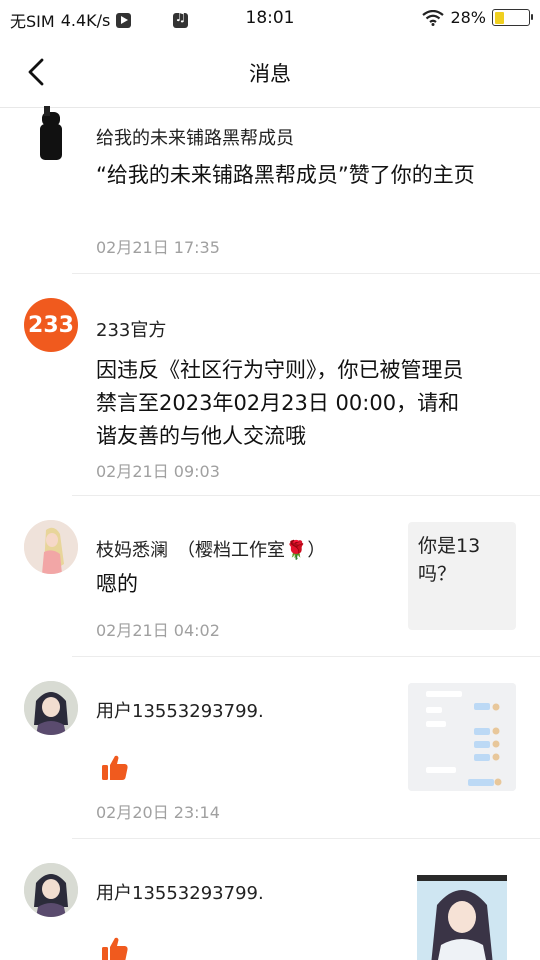 The width and height of the screenshot is (540, 960). What do you see at coordinates (270, 899) in the screenshot?
I see `message-item: 用户13553293799.` at bounding box center [270, 899].